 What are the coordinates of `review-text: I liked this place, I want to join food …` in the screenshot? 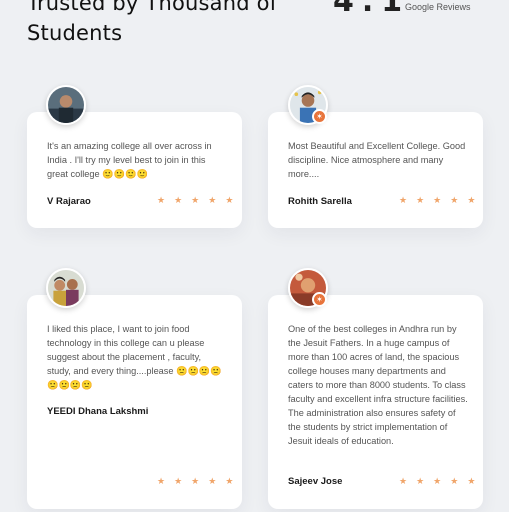 It's located at (134, 357).